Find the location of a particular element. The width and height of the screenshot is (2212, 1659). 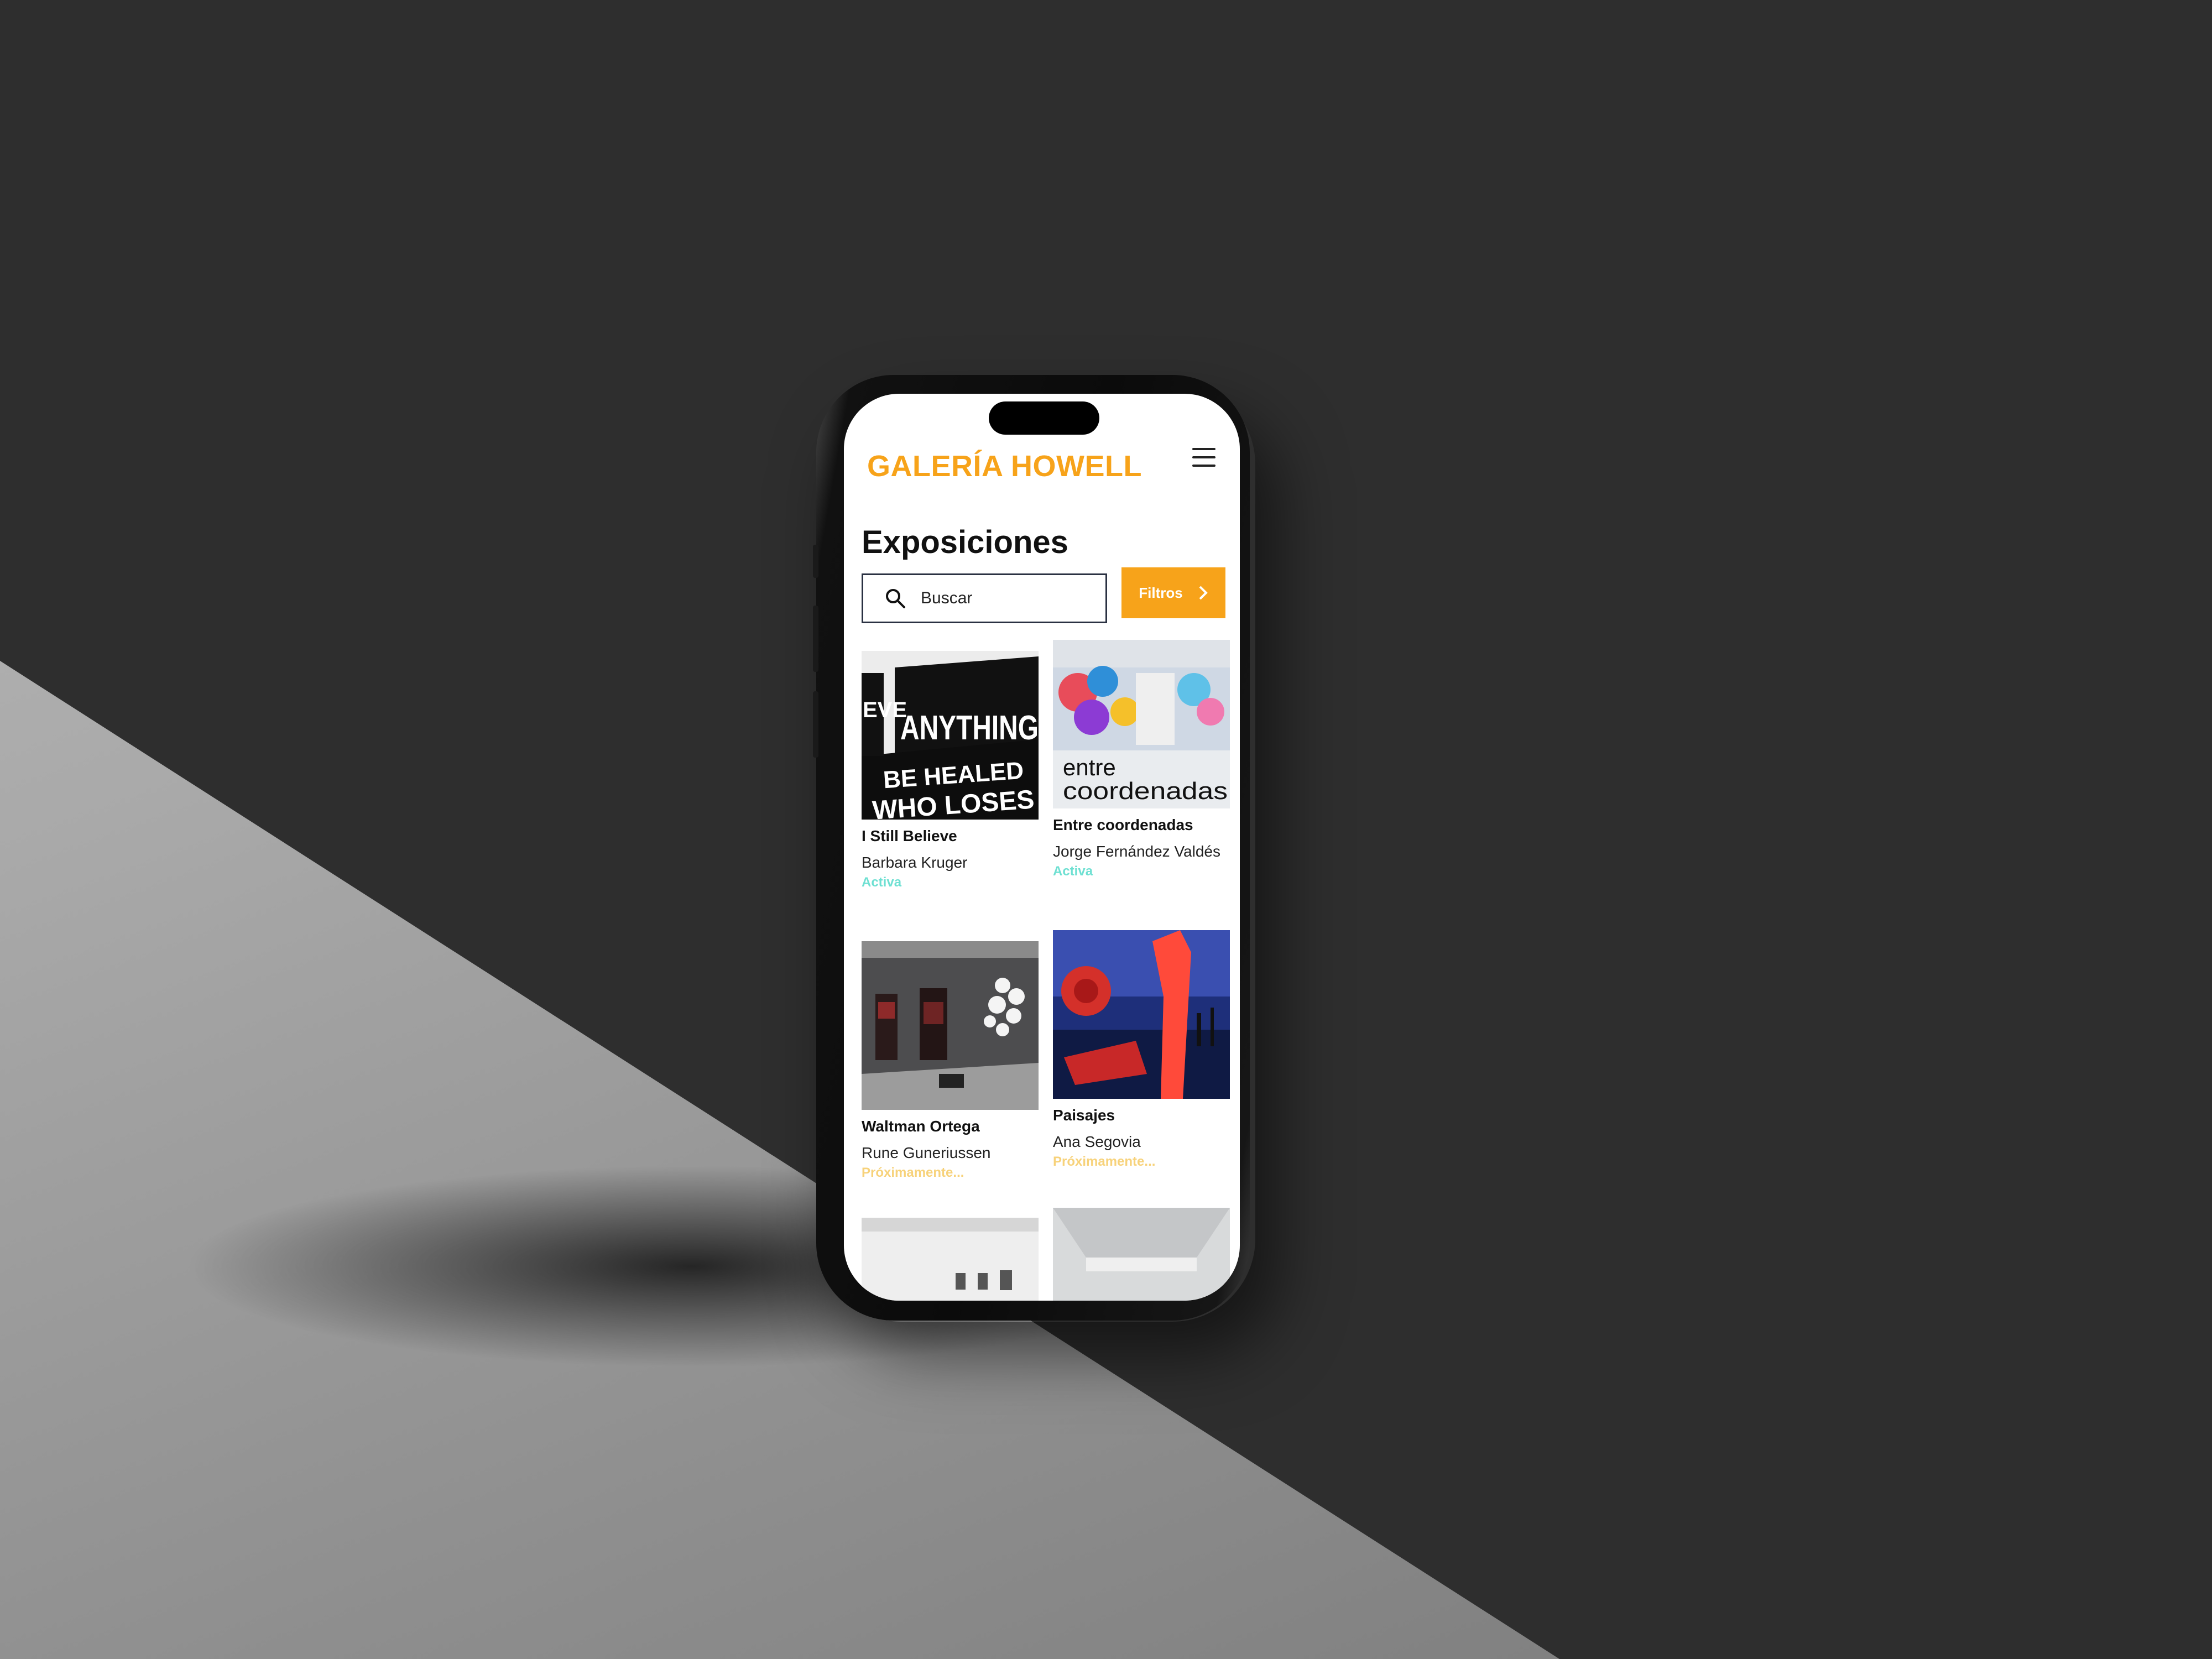

exhibition-artist: Jorge Fernández Valdés is located at coordinates (1137, 851).